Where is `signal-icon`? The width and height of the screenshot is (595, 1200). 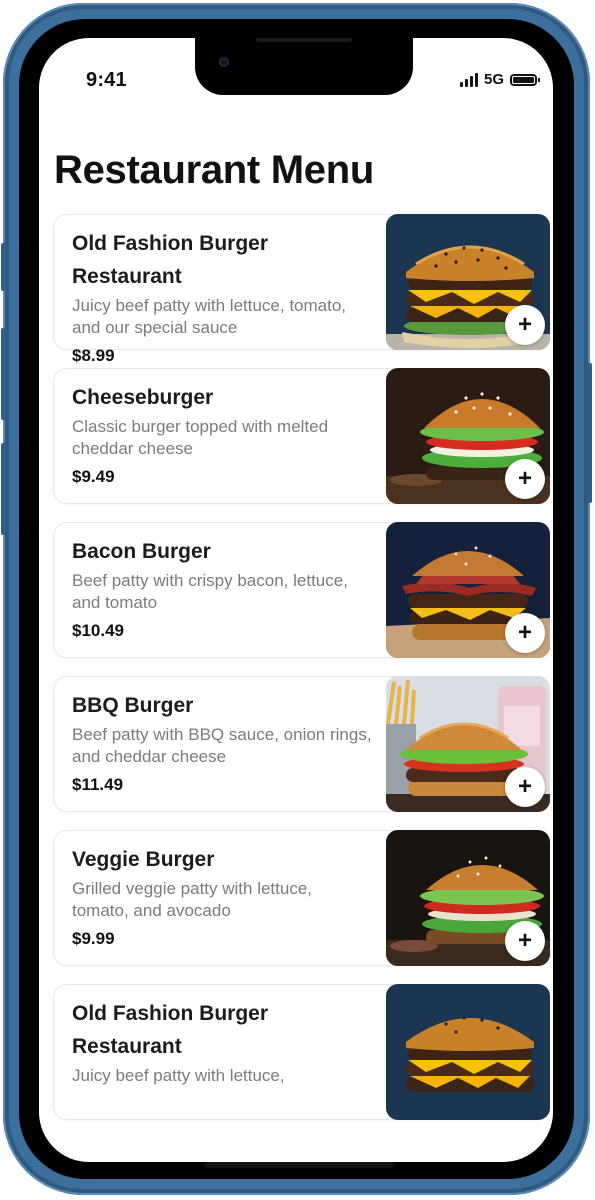 signal-icon is located at coordinates (468, 79).